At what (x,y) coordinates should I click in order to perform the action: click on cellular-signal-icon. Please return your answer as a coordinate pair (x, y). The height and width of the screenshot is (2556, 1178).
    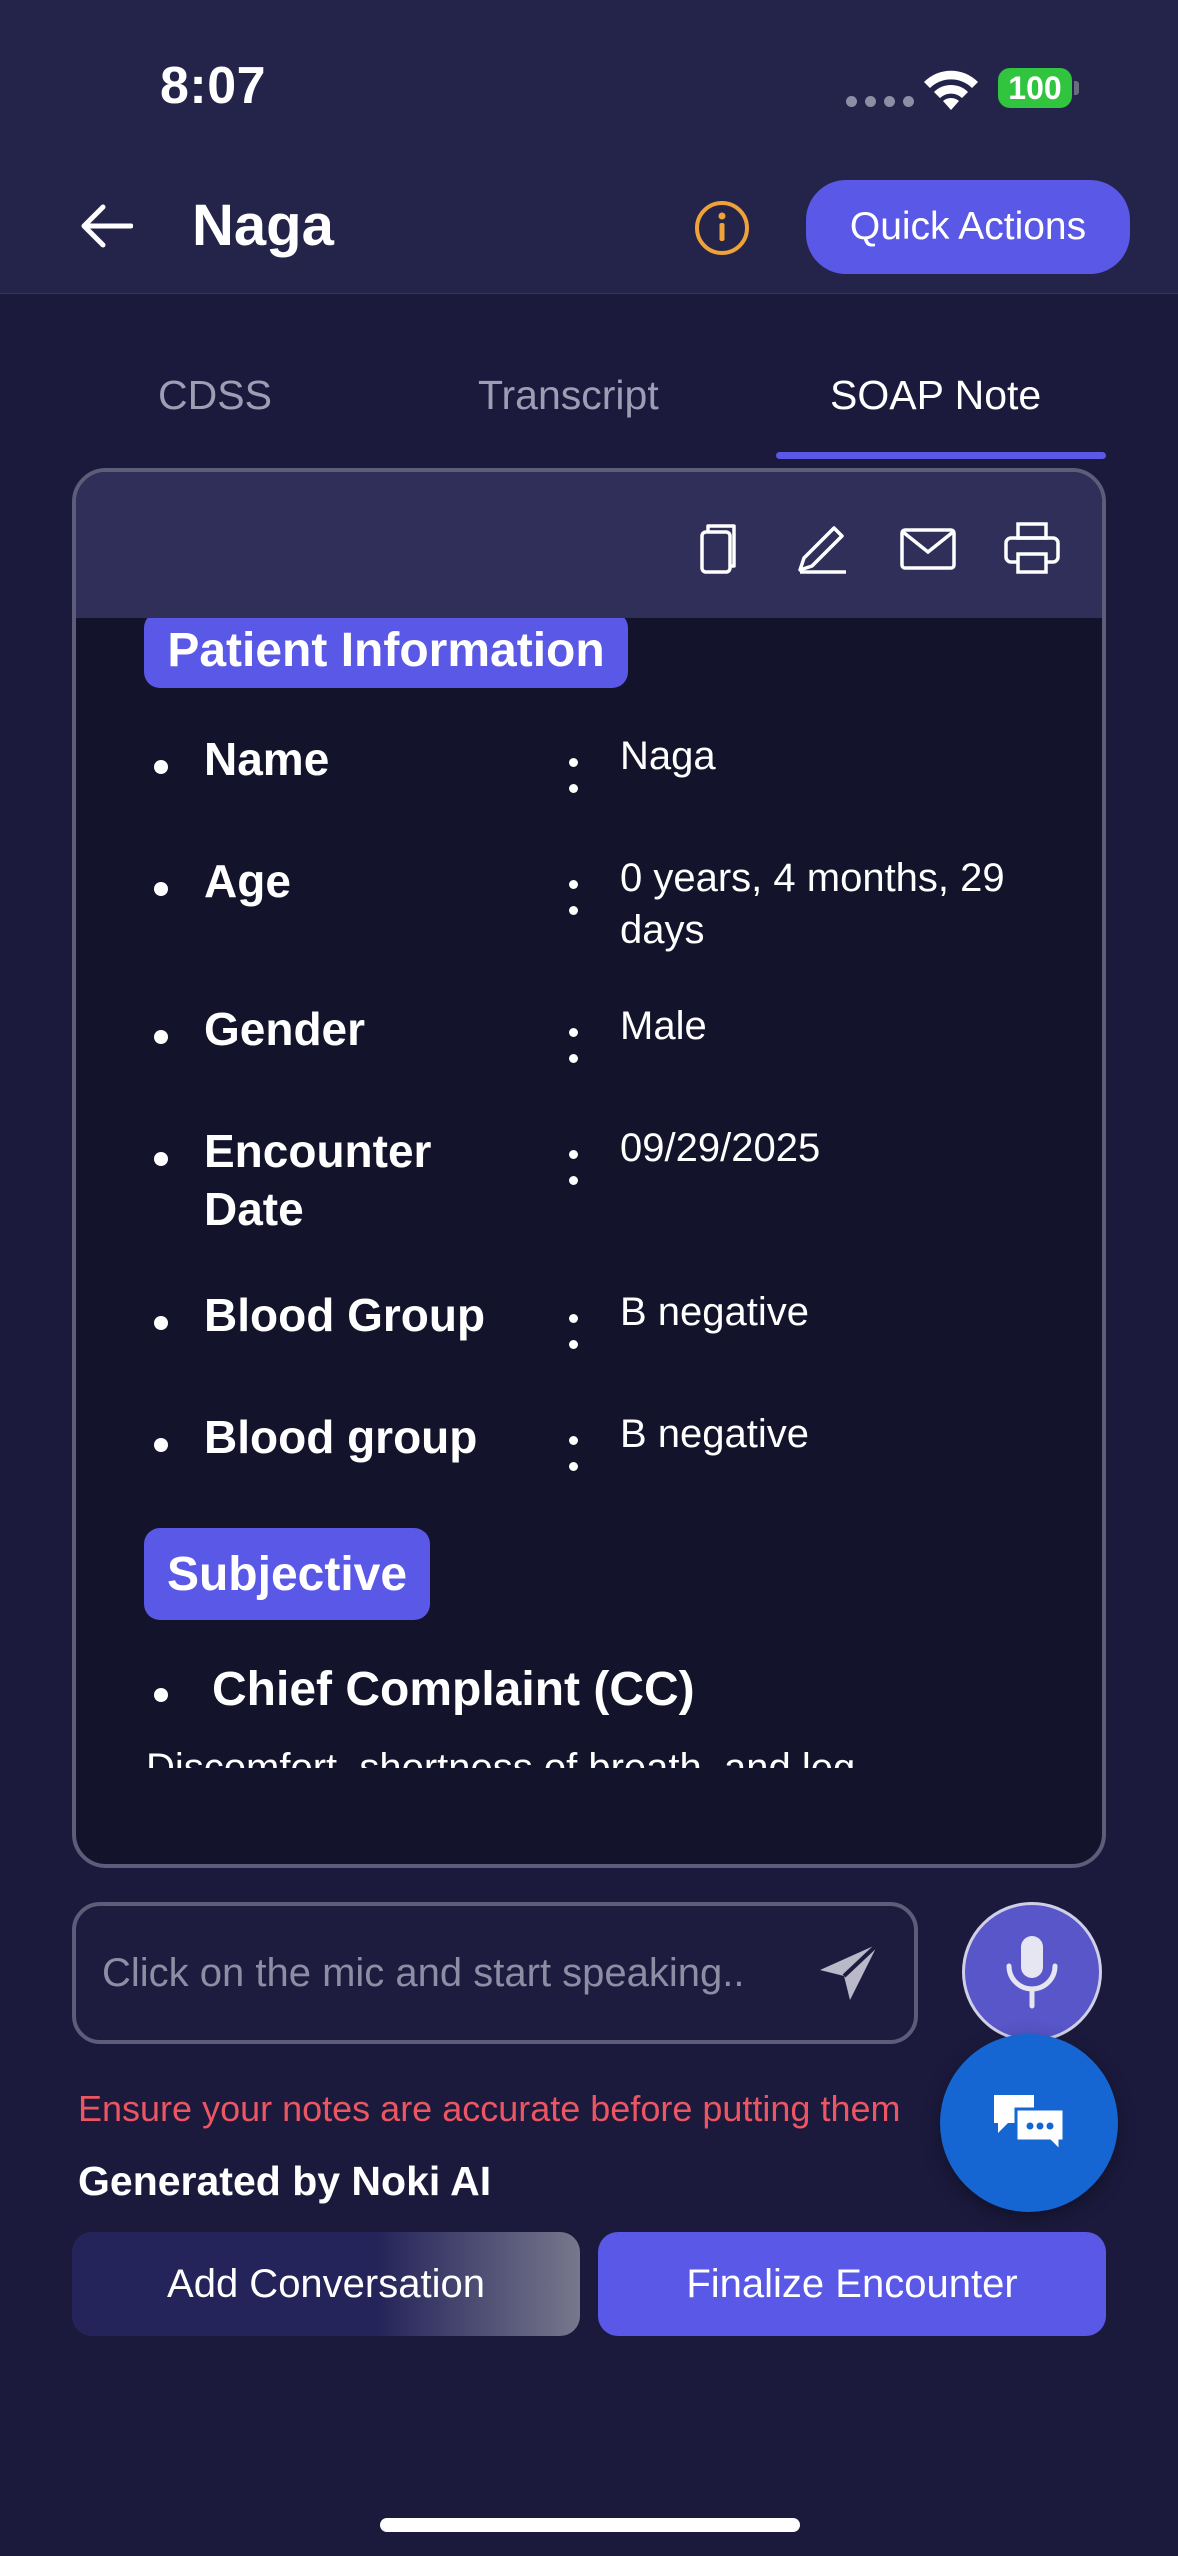
    Looking at the image, I should click on (880, 101).